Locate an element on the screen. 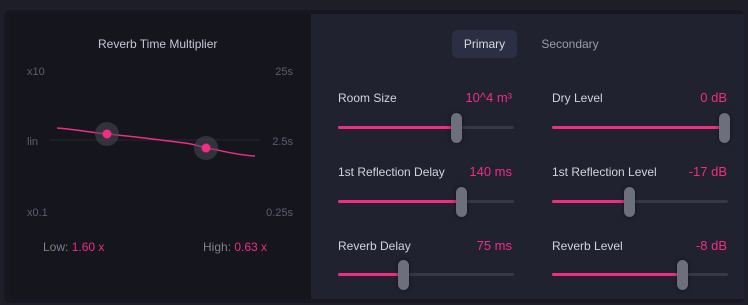  dry-level-slider is located at coordinates (641, 128).